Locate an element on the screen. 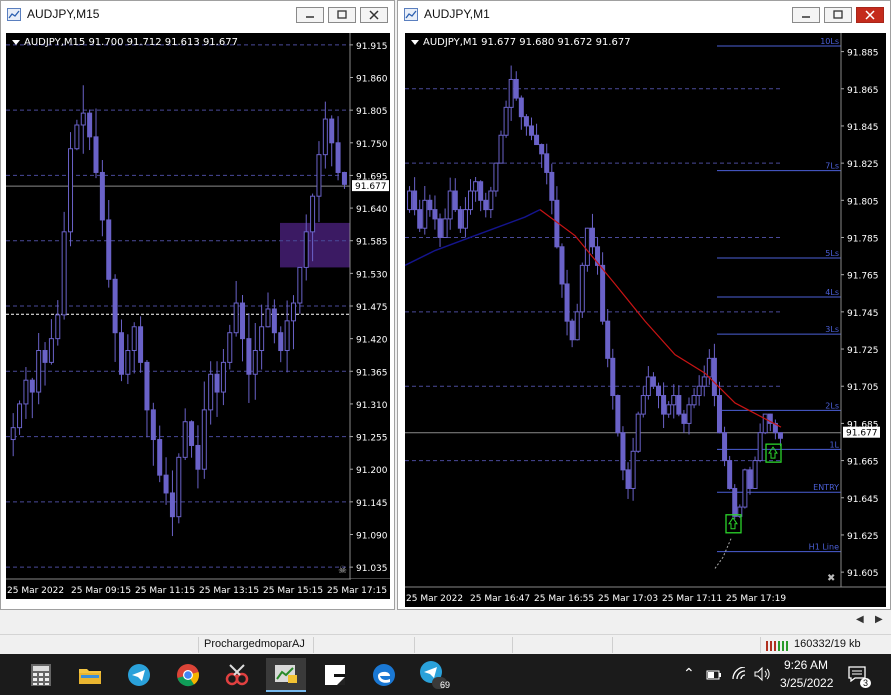 This screenshot has height=695, width=891. sticky-notes-icon is located at coordinates (335, 675).